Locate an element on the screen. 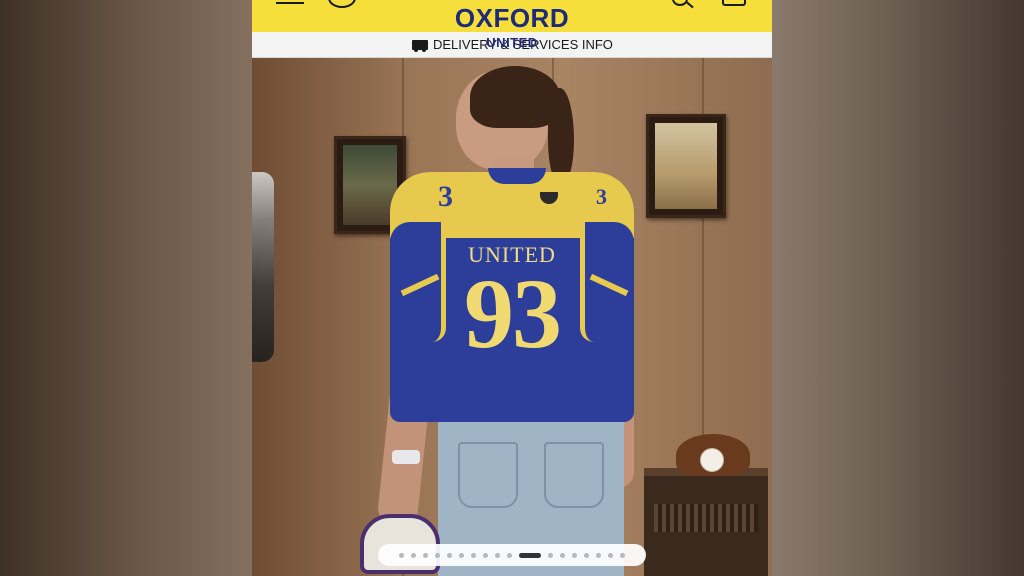 The height and width of the screenshot is (576, 1024). brand-logo: OXFORD is located at coordinates (512, 18).